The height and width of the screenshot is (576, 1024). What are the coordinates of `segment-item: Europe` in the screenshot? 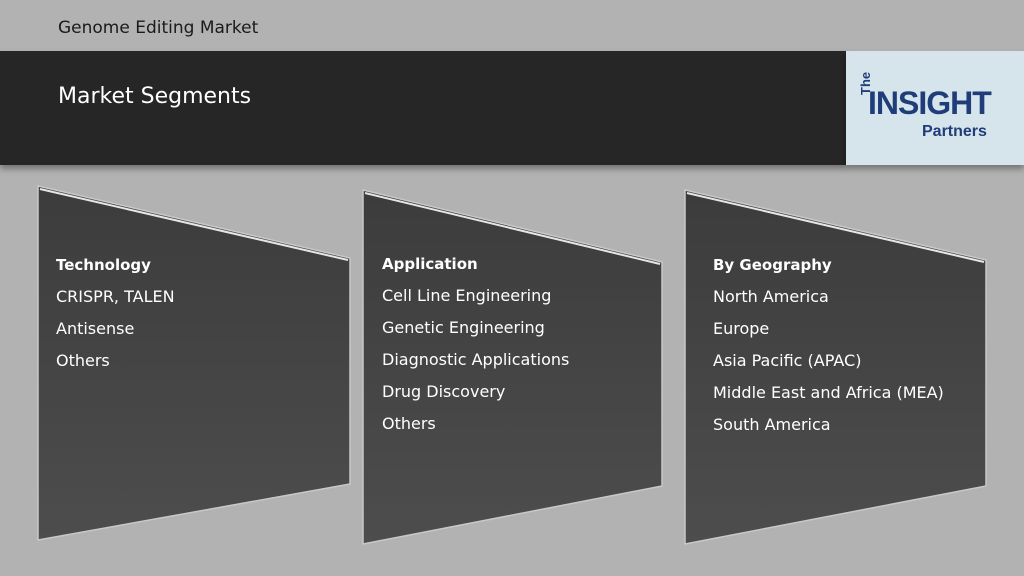 It's located at (741, 328).